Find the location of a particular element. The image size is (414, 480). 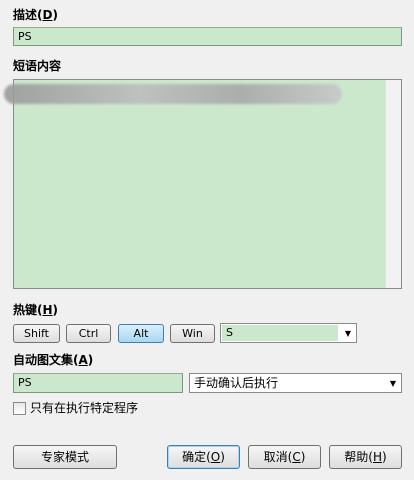

phrase-content-scrollbar is located at coordinates (393, 184).